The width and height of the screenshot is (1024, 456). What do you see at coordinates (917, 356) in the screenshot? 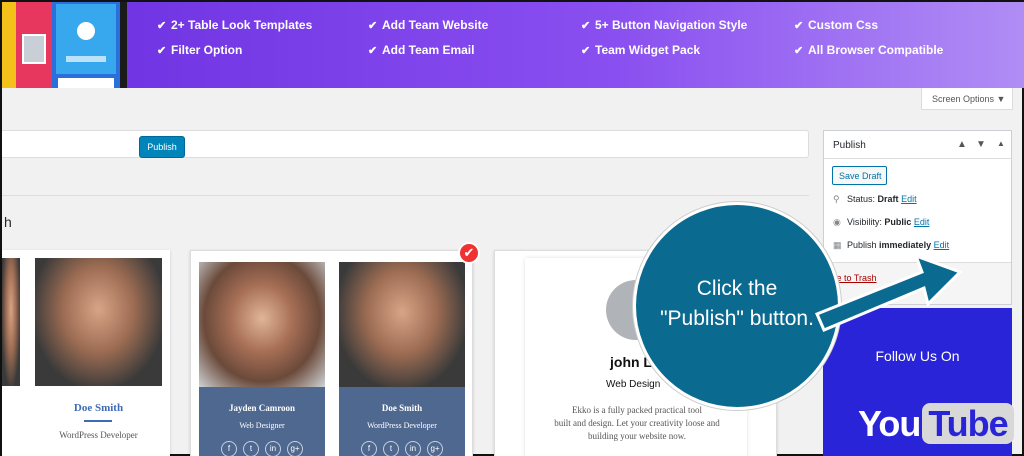
I see `widget-title: Follow Us On` at bounding box center [917, 356].